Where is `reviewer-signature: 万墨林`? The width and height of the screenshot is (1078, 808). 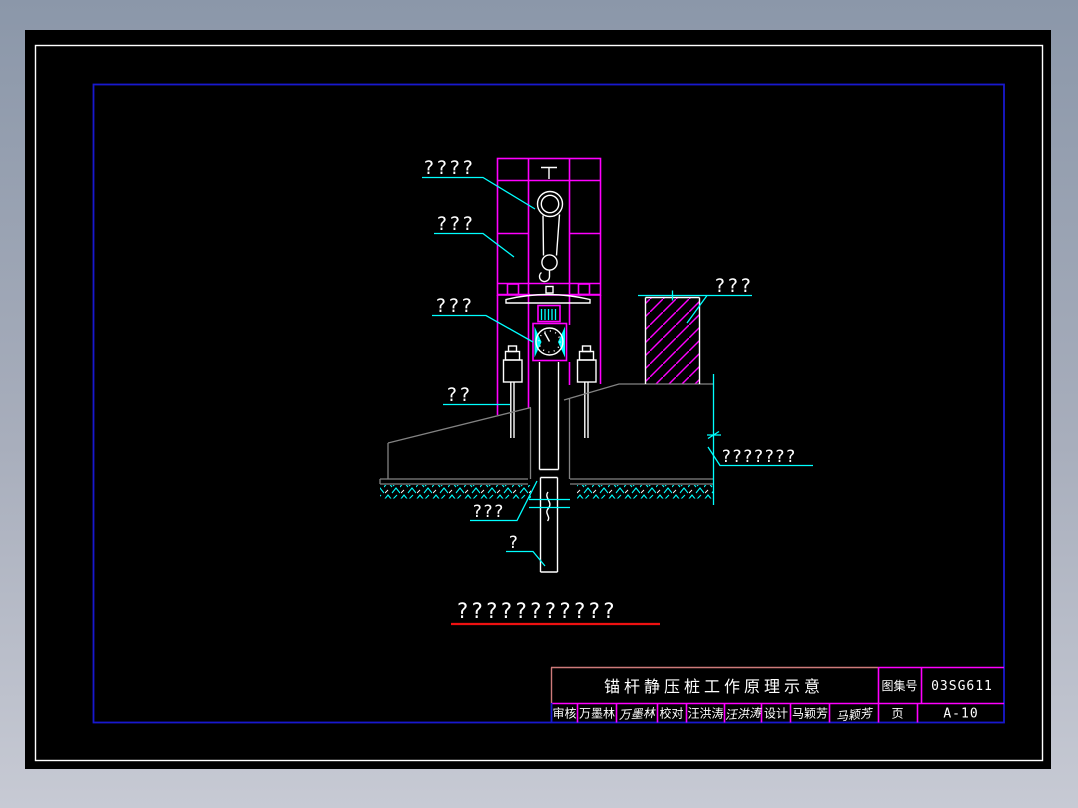 reviewer-signature: 万墨林 is located at coordinates (637, 714).